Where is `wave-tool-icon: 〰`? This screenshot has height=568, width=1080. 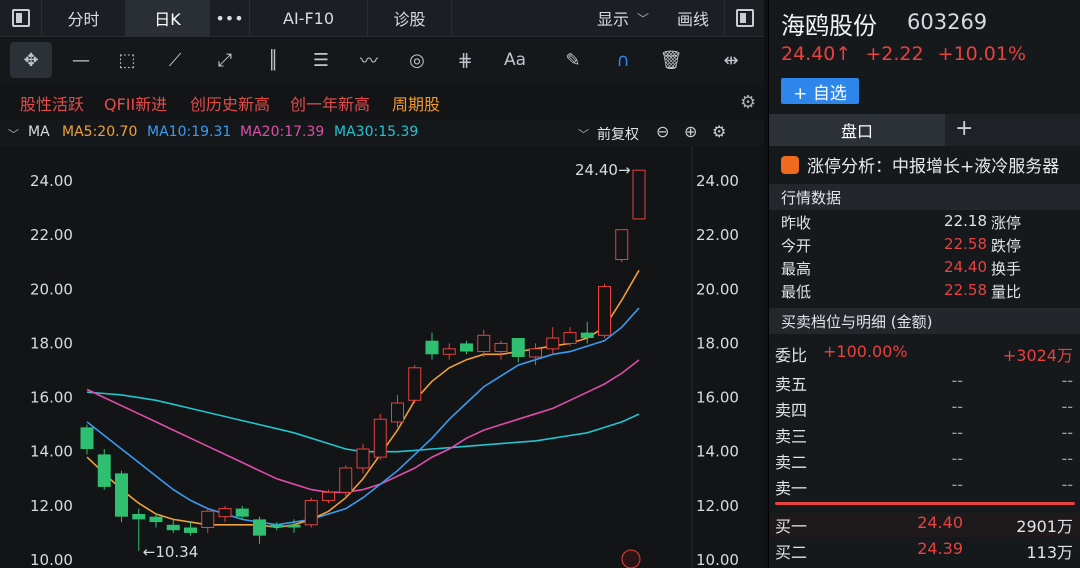 wave-tool-icon: 〰 is located at coordinates (369, 60).